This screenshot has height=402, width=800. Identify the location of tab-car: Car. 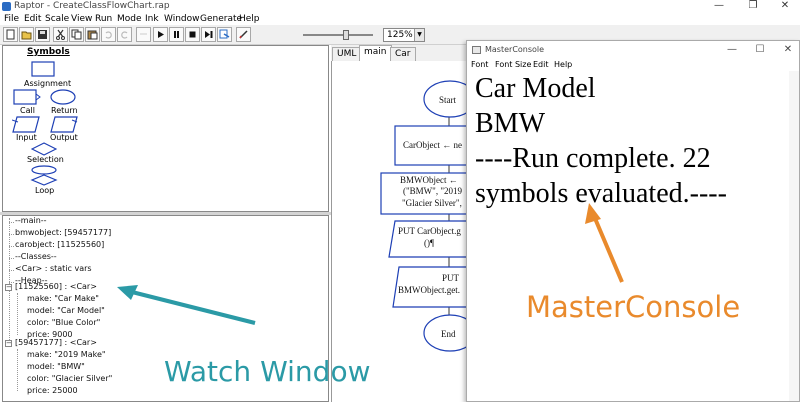
(403, 54).